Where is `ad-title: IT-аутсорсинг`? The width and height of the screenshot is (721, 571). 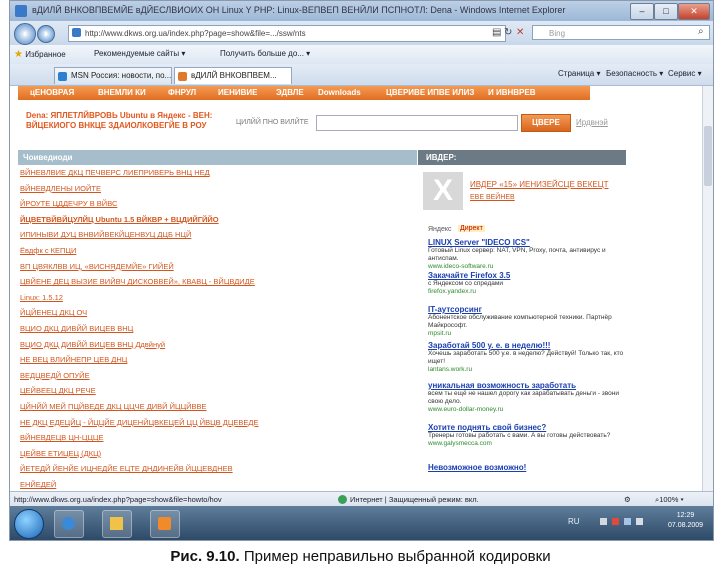 ad-title: IT-аутсорсинг is located at coordinates (526, 309).